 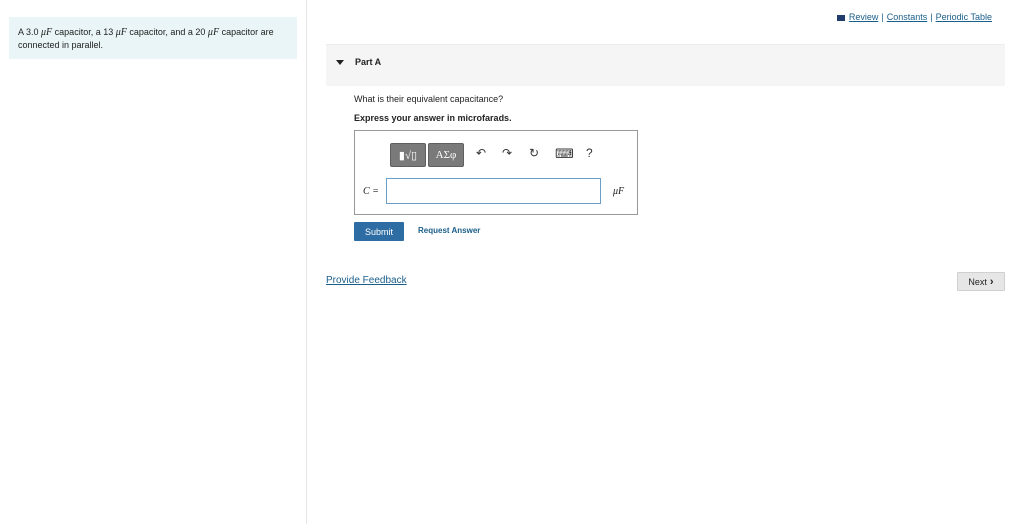 What do you see at coordinates (379, 231) in the screenshot?
I see `submit-button: Submit` at bounding box center [379, 231].